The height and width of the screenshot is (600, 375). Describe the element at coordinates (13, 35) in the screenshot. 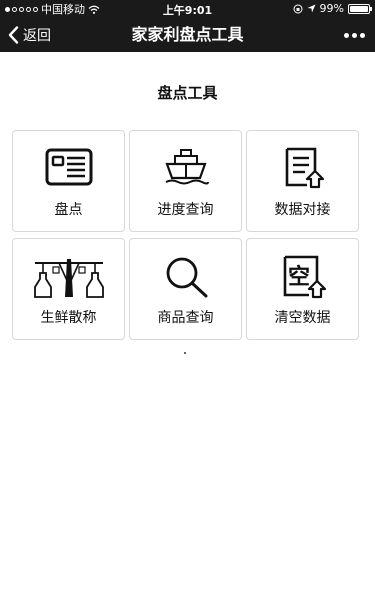

I see `chevron-left-icon` at that location.